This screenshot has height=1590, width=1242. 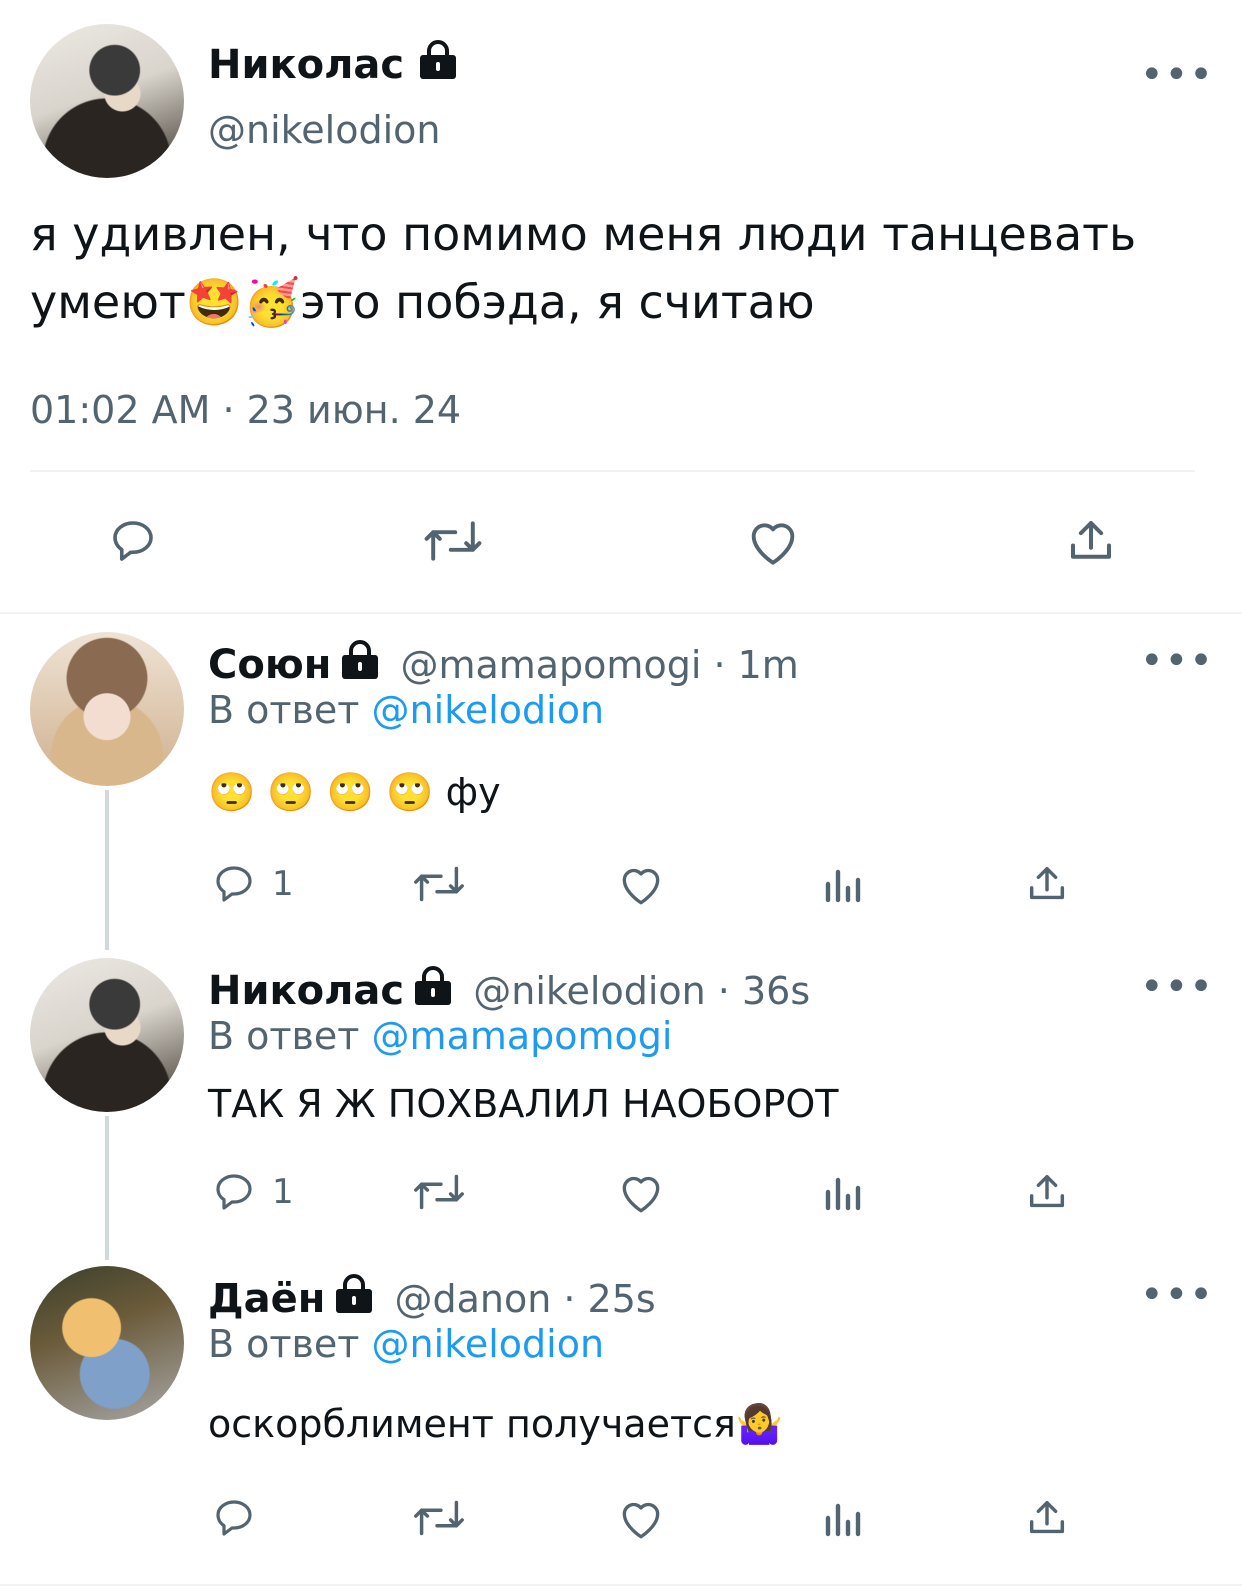 I want to click on author-handle-time: @danon · 25s, so click(x=524, y=1299).